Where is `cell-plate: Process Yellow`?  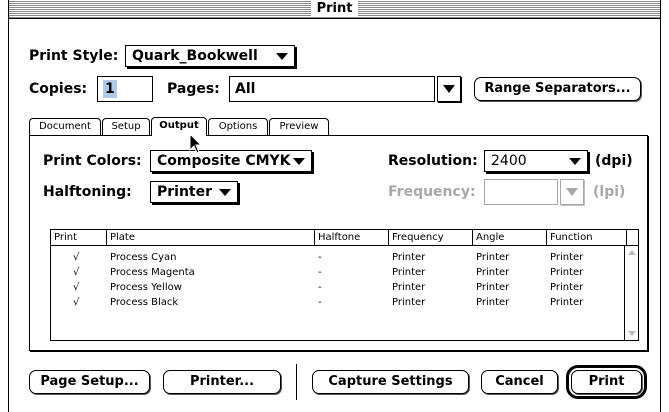
cell-plate: Process Yellow is located at coordinates (146, 287).